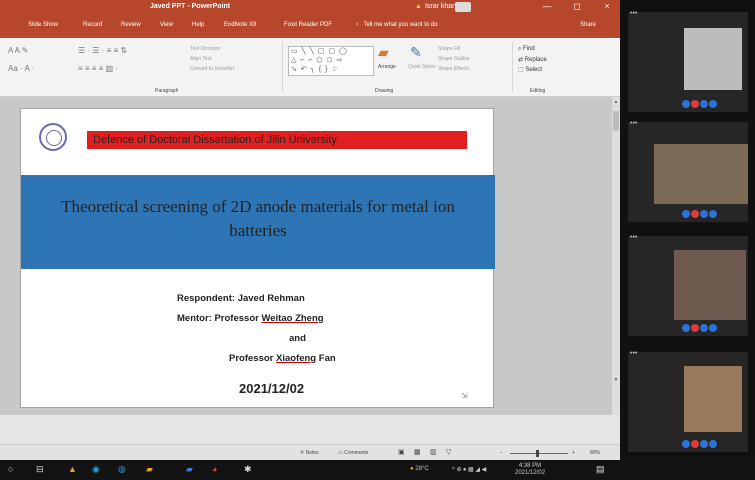 The image size is (755, 480). I want to click on close-button: ×, so click(607, 6).